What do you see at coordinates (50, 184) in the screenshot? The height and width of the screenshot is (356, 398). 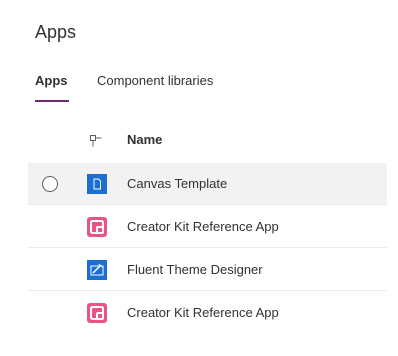 I see `row-select-radio` at bounding box center [50, 184].